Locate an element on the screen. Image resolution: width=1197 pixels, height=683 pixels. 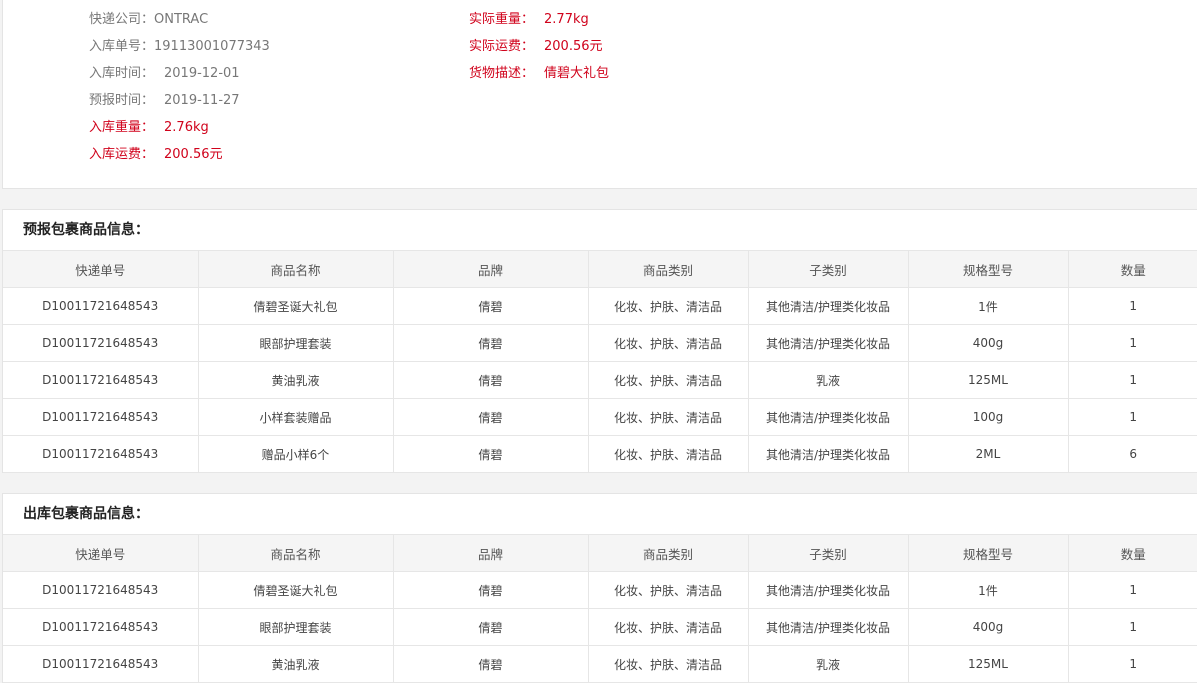
forecast-time-label: 预报时间： is located at coordinates (122, 100).